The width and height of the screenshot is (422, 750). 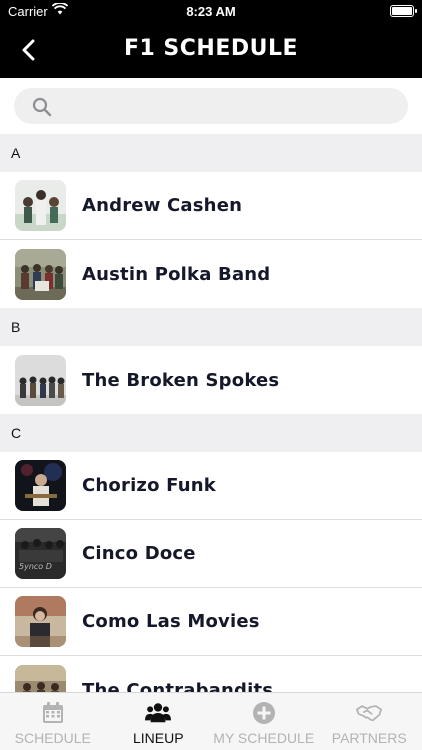 I want to click on artist-name: Como Las Movies, so click(x=171, y=621).